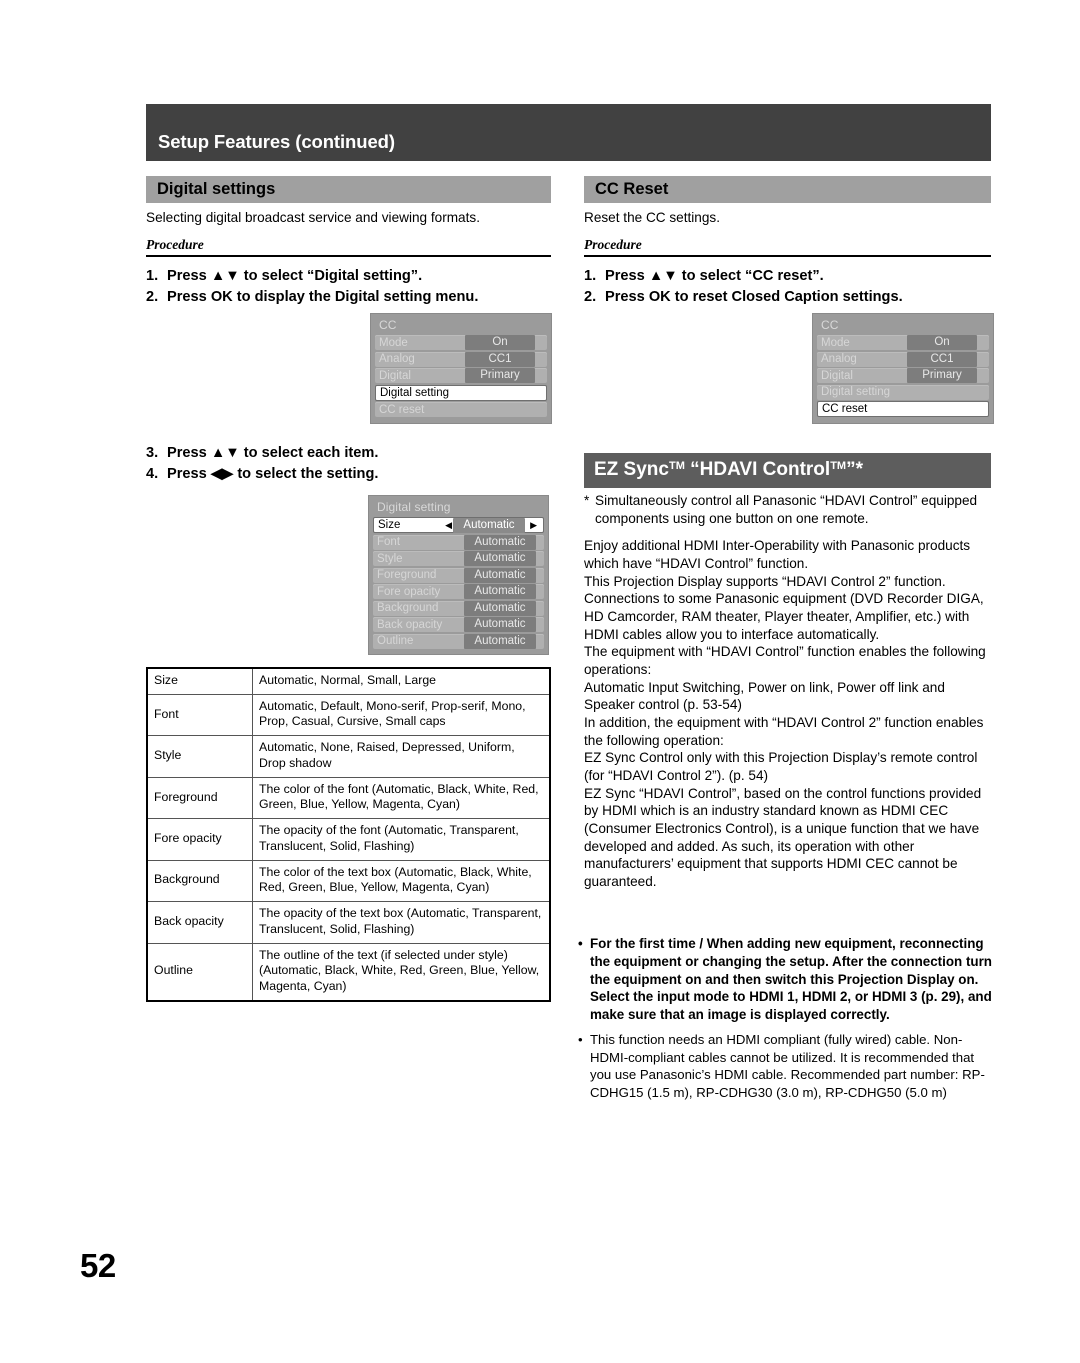  I want to click on osd-item-label: Style, so click(390, 558).